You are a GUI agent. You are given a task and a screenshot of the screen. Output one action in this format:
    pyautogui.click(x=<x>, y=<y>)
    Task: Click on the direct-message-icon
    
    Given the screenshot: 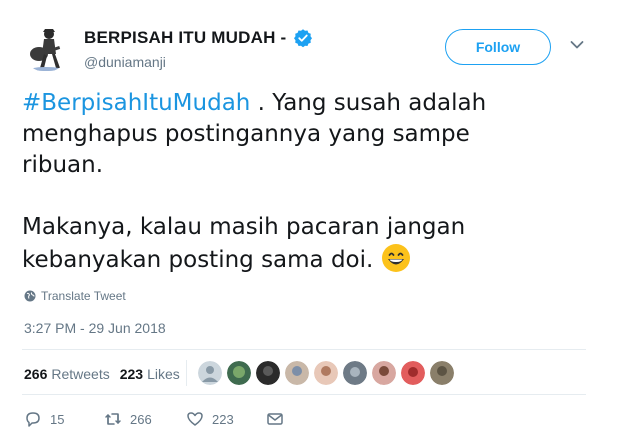 What is the action you would take?
    pyautogui.click(x=275, y=419)
    